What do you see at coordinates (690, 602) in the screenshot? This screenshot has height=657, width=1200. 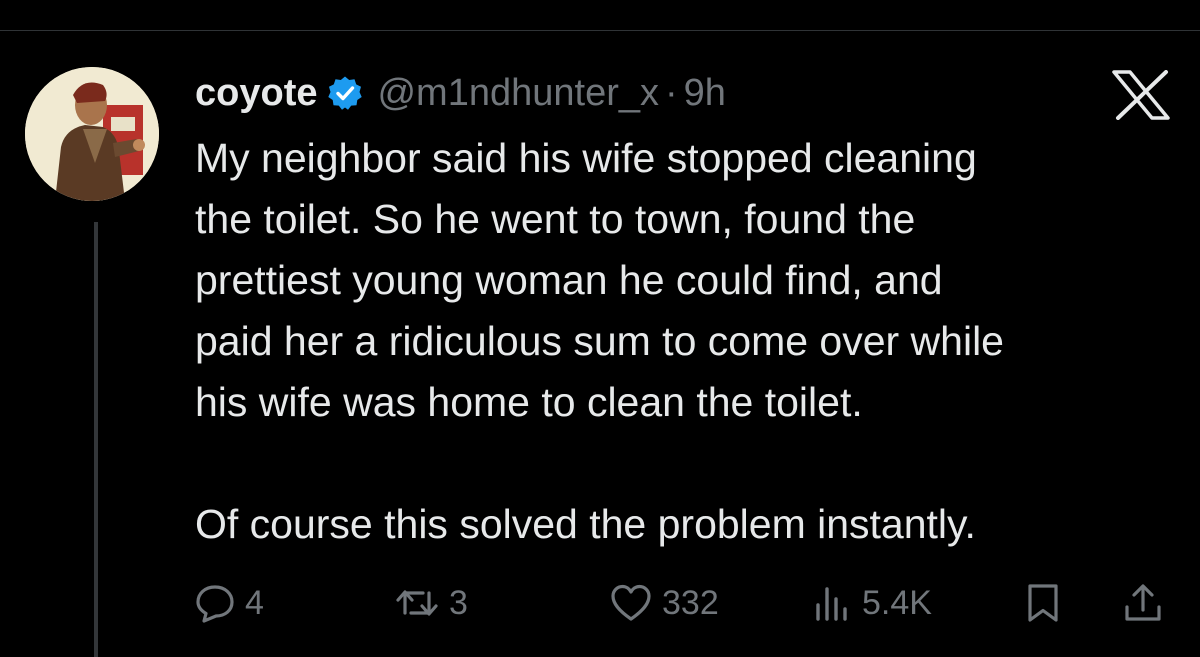 I see `like-count: 332` at bounding box center [690, 602].